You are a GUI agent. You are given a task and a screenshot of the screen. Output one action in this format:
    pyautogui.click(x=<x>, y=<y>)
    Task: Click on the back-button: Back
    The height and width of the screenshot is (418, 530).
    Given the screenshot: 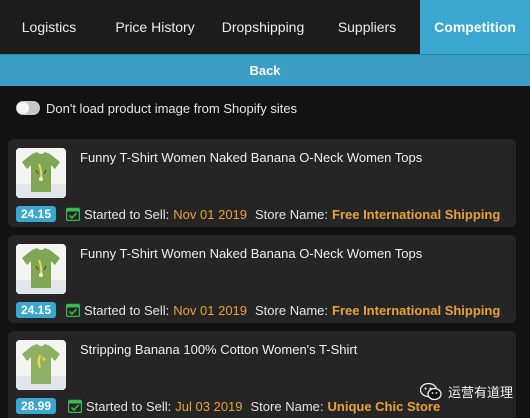 What is the action you would take?
    pyautogui.click(x=265, y=70)
    